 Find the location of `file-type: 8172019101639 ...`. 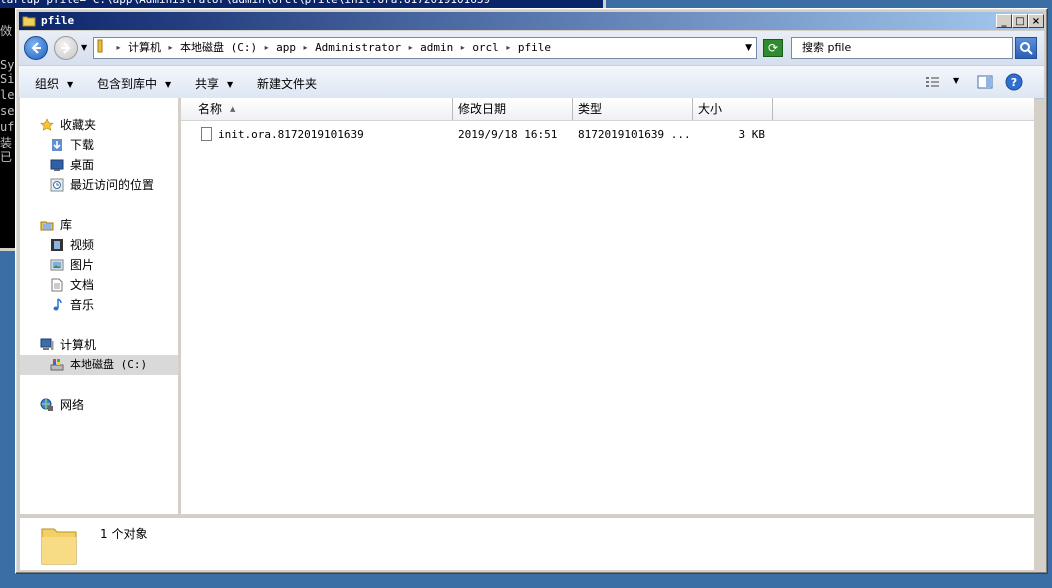

file-type: 8172019101639 ... is located at coordinates (634, 134).